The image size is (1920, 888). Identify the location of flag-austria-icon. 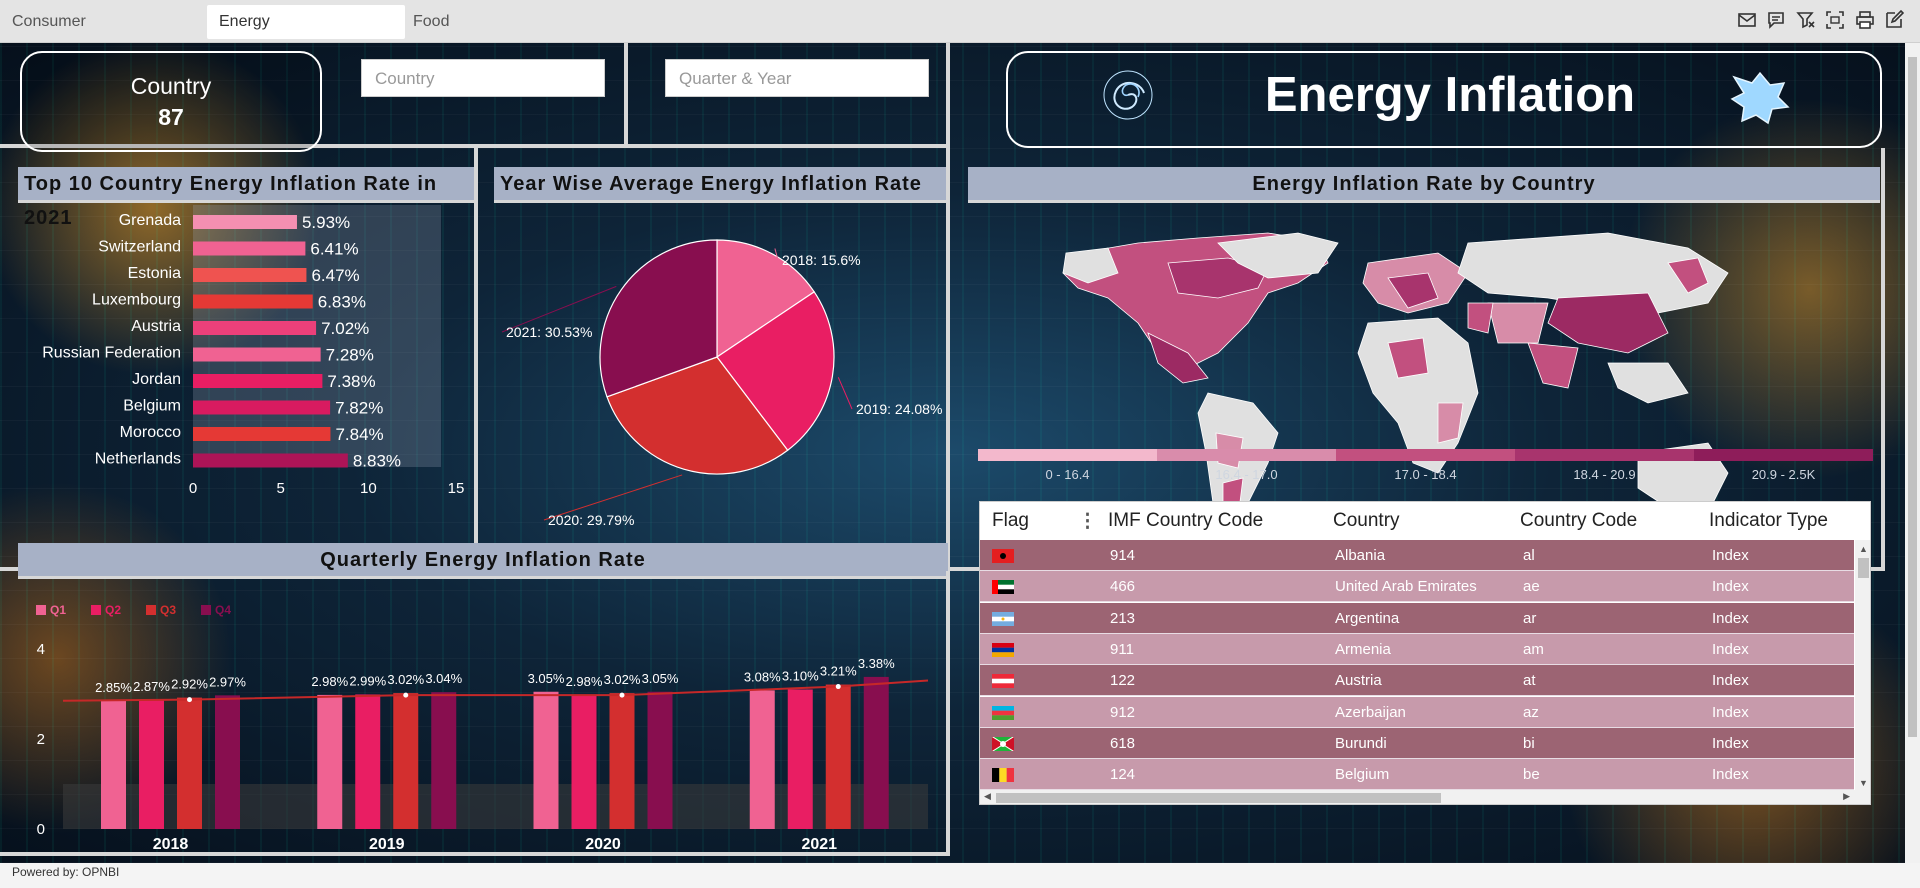
(1003, 681).